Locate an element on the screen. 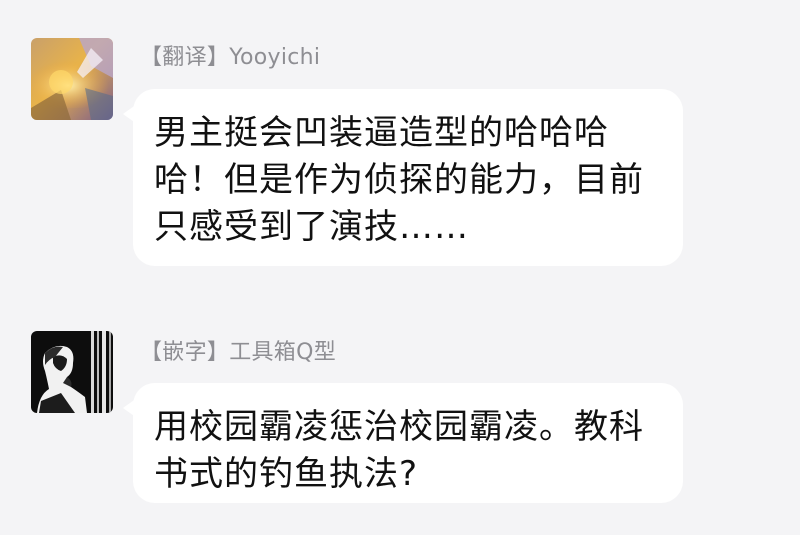 Image resolution: width=800 pixels, height=535 pixels. sender-name: 【嵌字】工具箱Q型 is located at coordinates (238, 350).